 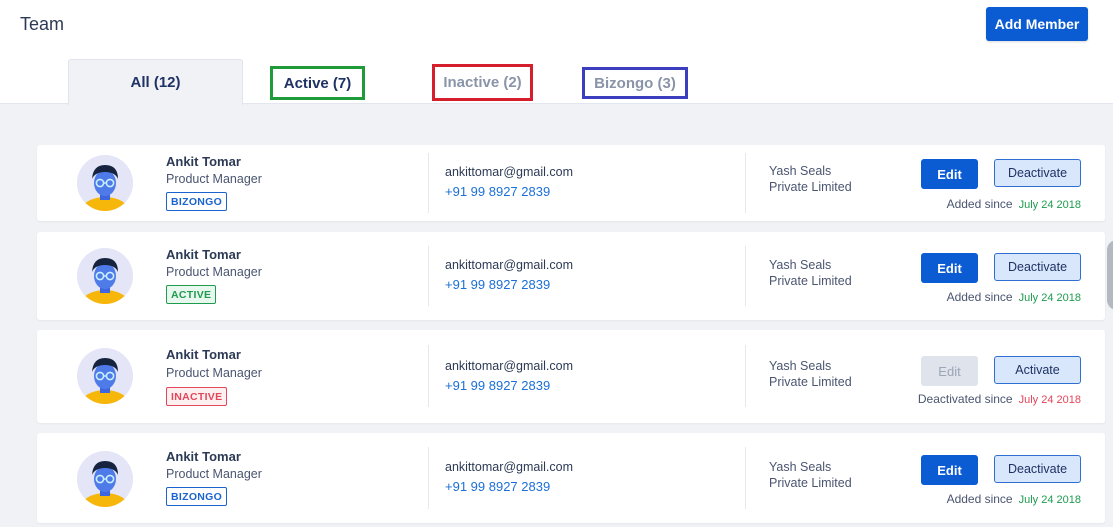 I want to click on activate-button: Activate, so click(x=1037, y=370).